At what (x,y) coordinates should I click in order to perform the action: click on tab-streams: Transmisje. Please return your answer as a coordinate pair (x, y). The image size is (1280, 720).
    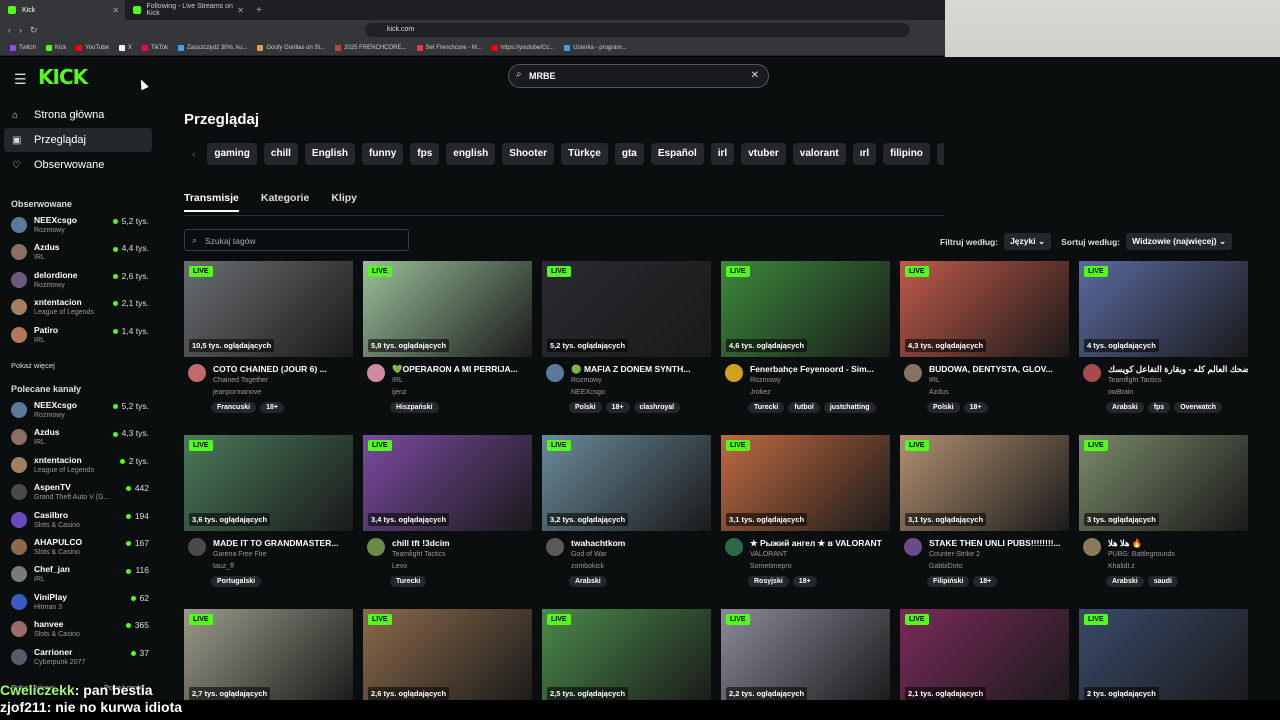
    Looking at the image, I should click on (211, 202).